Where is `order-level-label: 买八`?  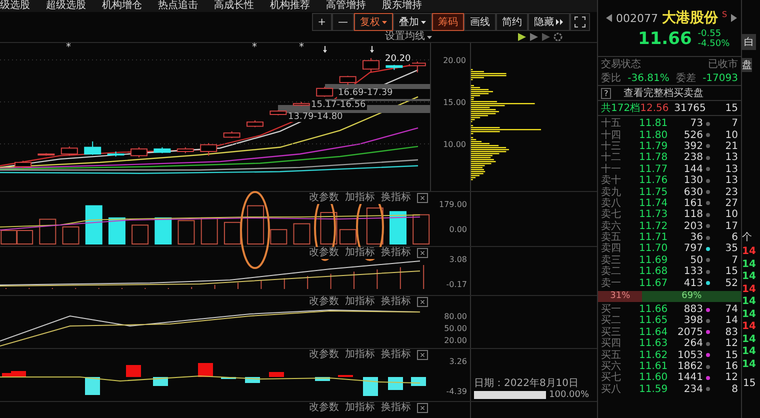
order-level-label: 买八 is located at coordinates (611, 389).